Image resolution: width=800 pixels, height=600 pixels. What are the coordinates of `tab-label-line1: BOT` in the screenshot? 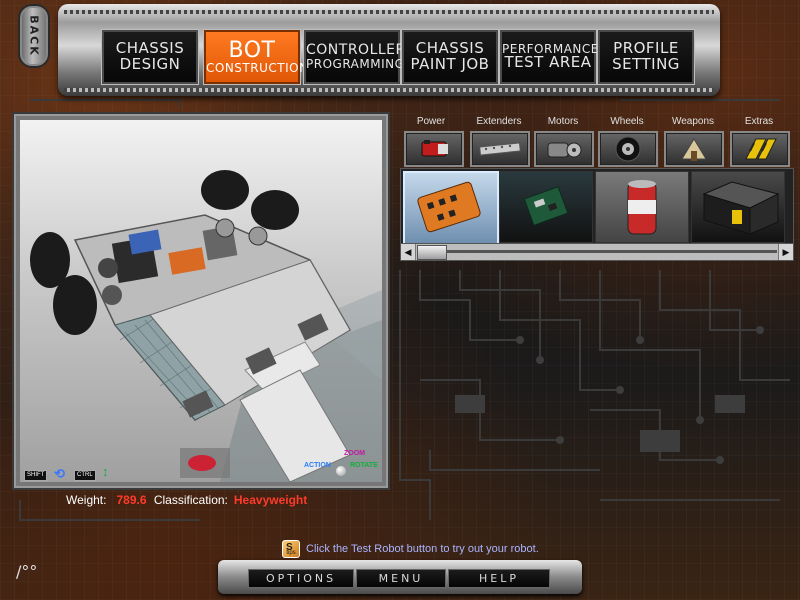 It's located at (252, 51).